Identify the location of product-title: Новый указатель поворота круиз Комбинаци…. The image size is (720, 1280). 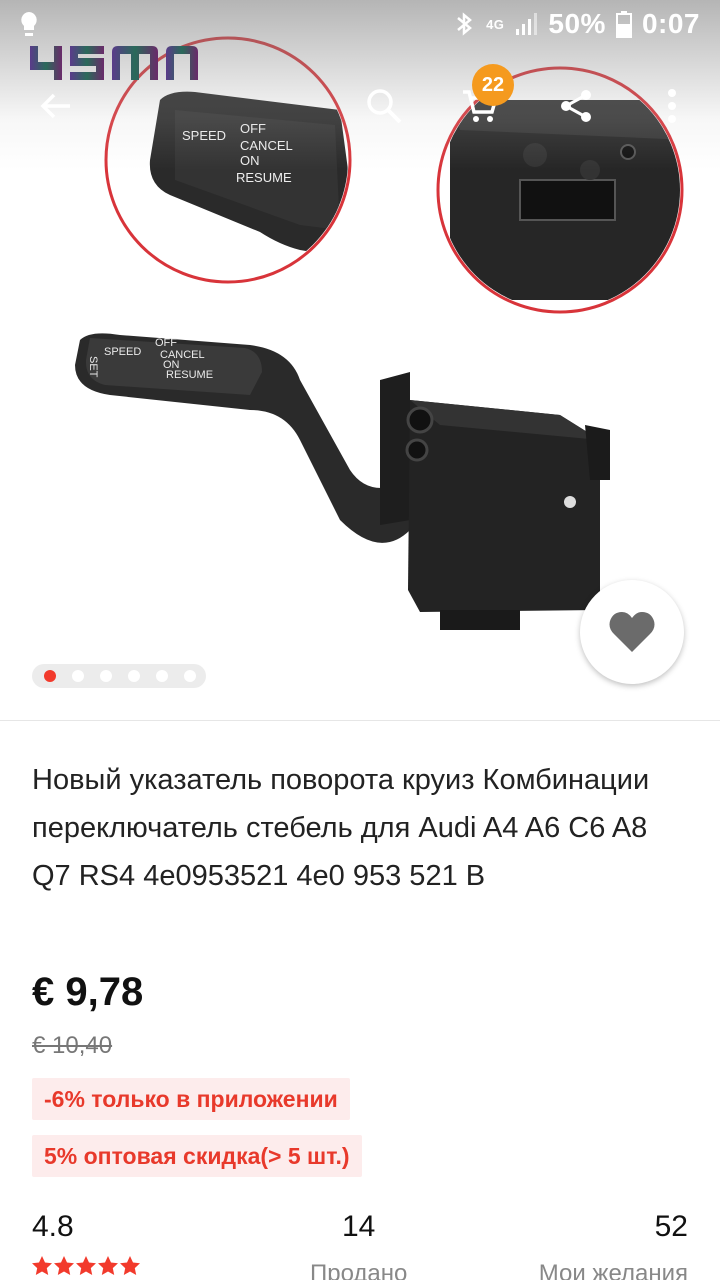
(341, 828).